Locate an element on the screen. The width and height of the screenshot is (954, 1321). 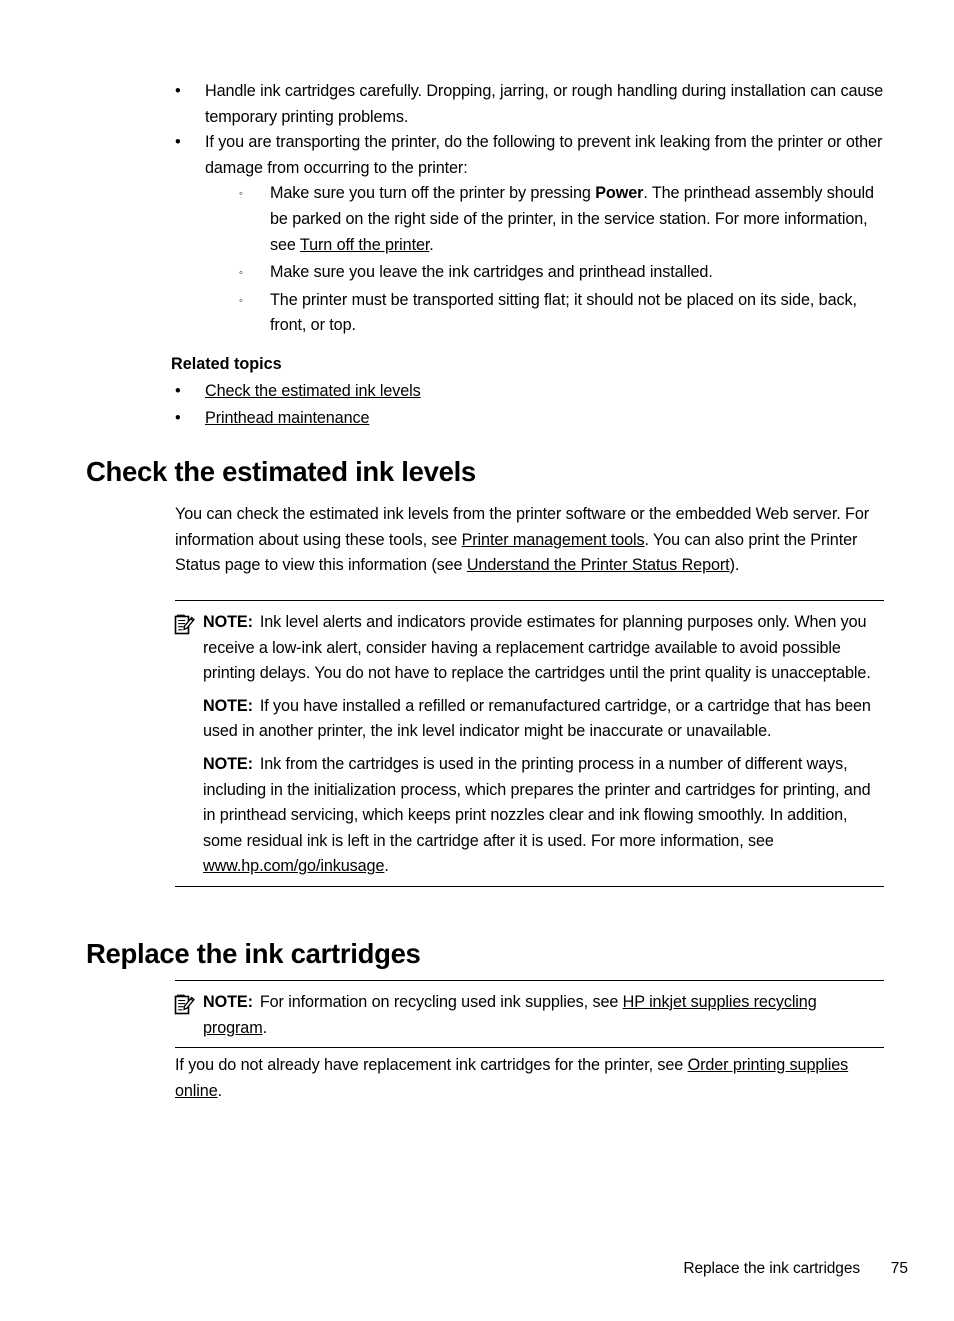
text-fragment: ). is located at coordinates (734, 565).